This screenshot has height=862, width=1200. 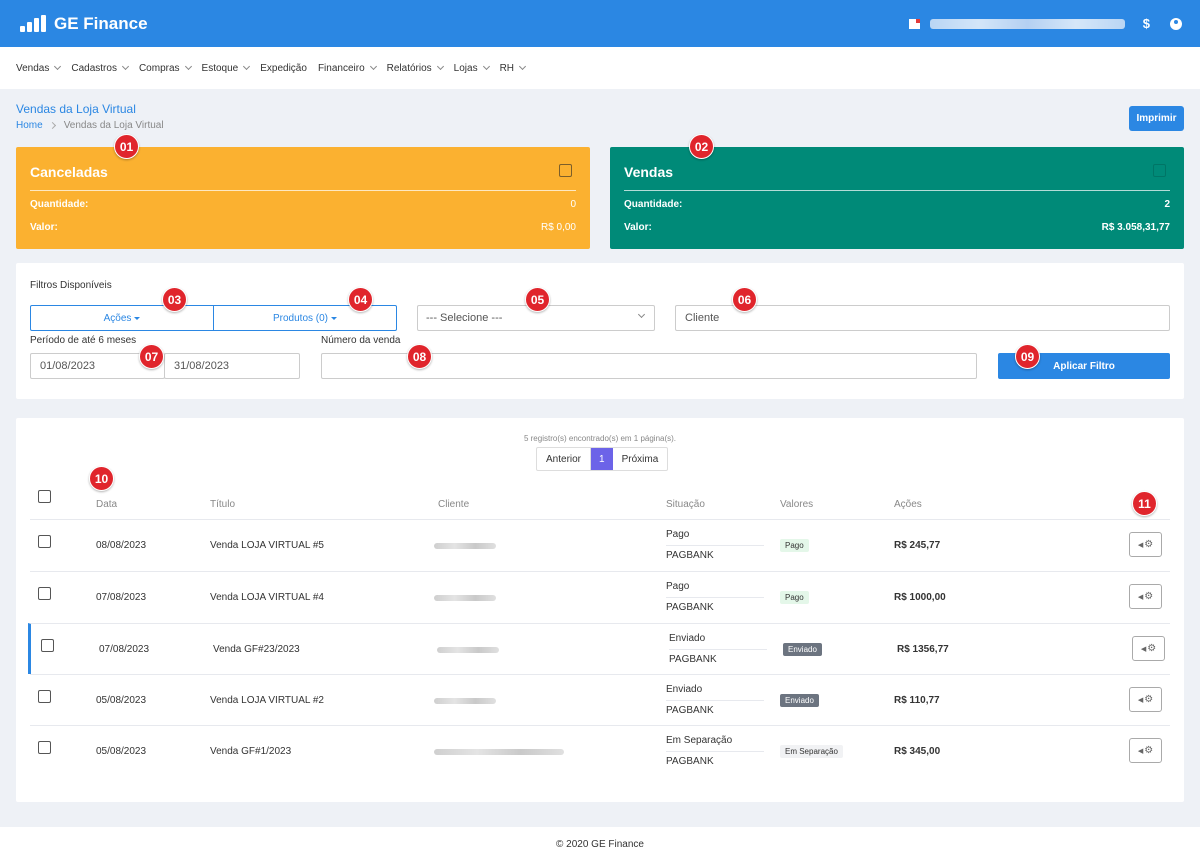 What do you see at coordinates (684, 689) in the screenshot?
I see `row-status: Enviado` at bounding box center [684, 689].